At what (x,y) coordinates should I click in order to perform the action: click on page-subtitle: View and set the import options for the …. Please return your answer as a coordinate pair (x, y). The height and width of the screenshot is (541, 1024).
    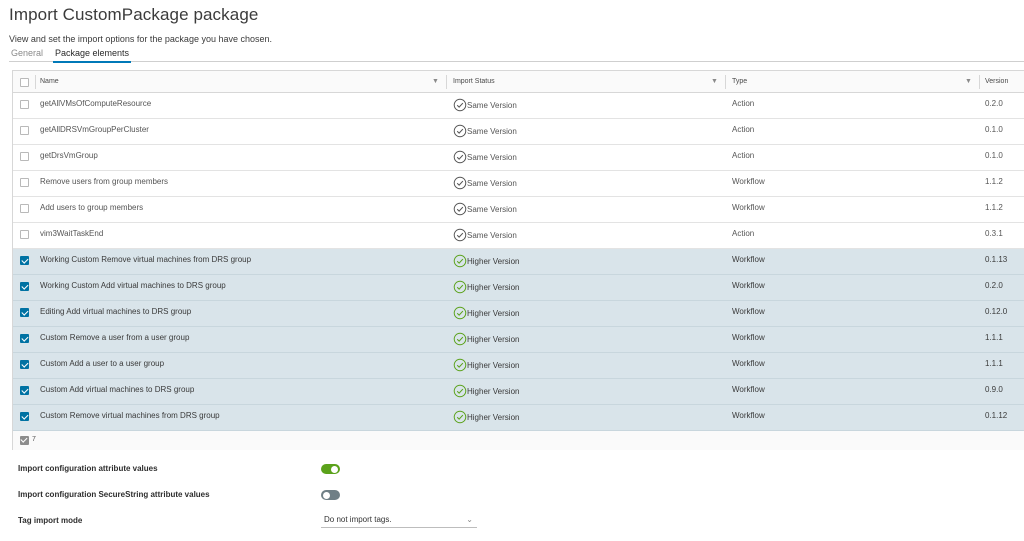
    Looking at the image, I should click on (140, 39).